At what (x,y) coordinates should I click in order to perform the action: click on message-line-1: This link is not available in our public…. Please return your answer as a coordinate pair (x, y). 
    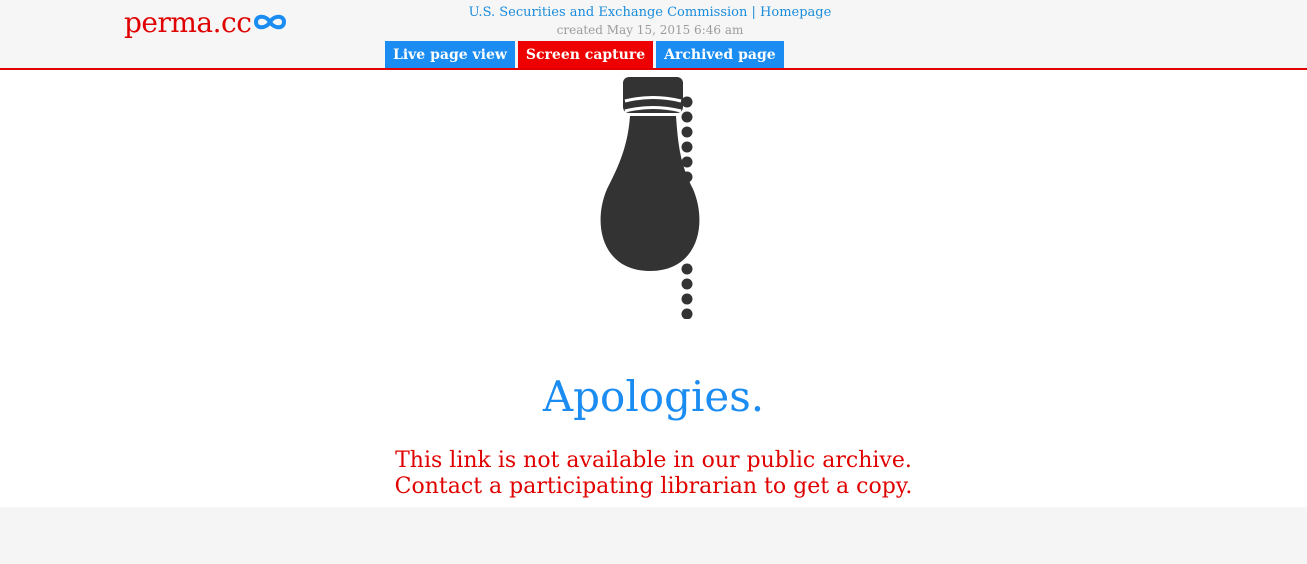
    Looking at the image, I should click on (653, 460).